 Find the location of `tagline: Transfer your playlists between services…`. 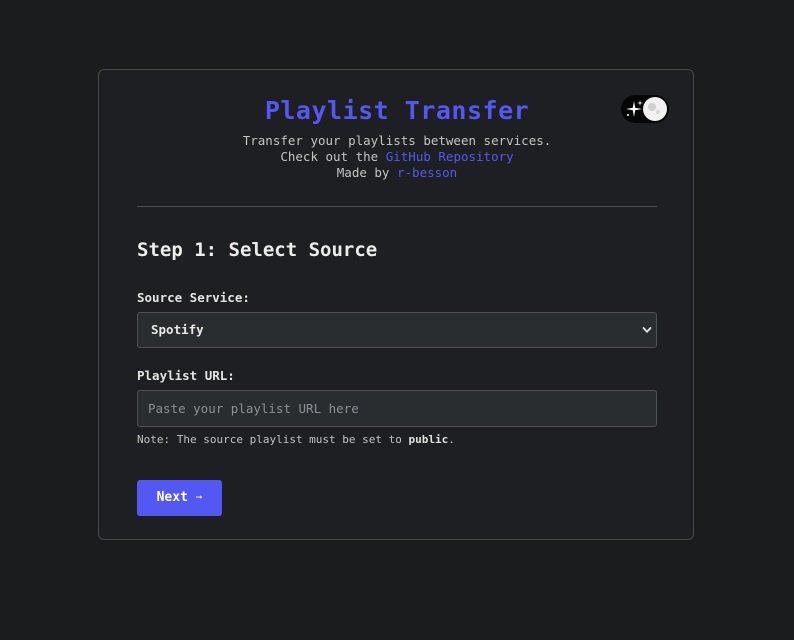

tagline: Transfer your playlists between services… is located at coordinates (397, 140).